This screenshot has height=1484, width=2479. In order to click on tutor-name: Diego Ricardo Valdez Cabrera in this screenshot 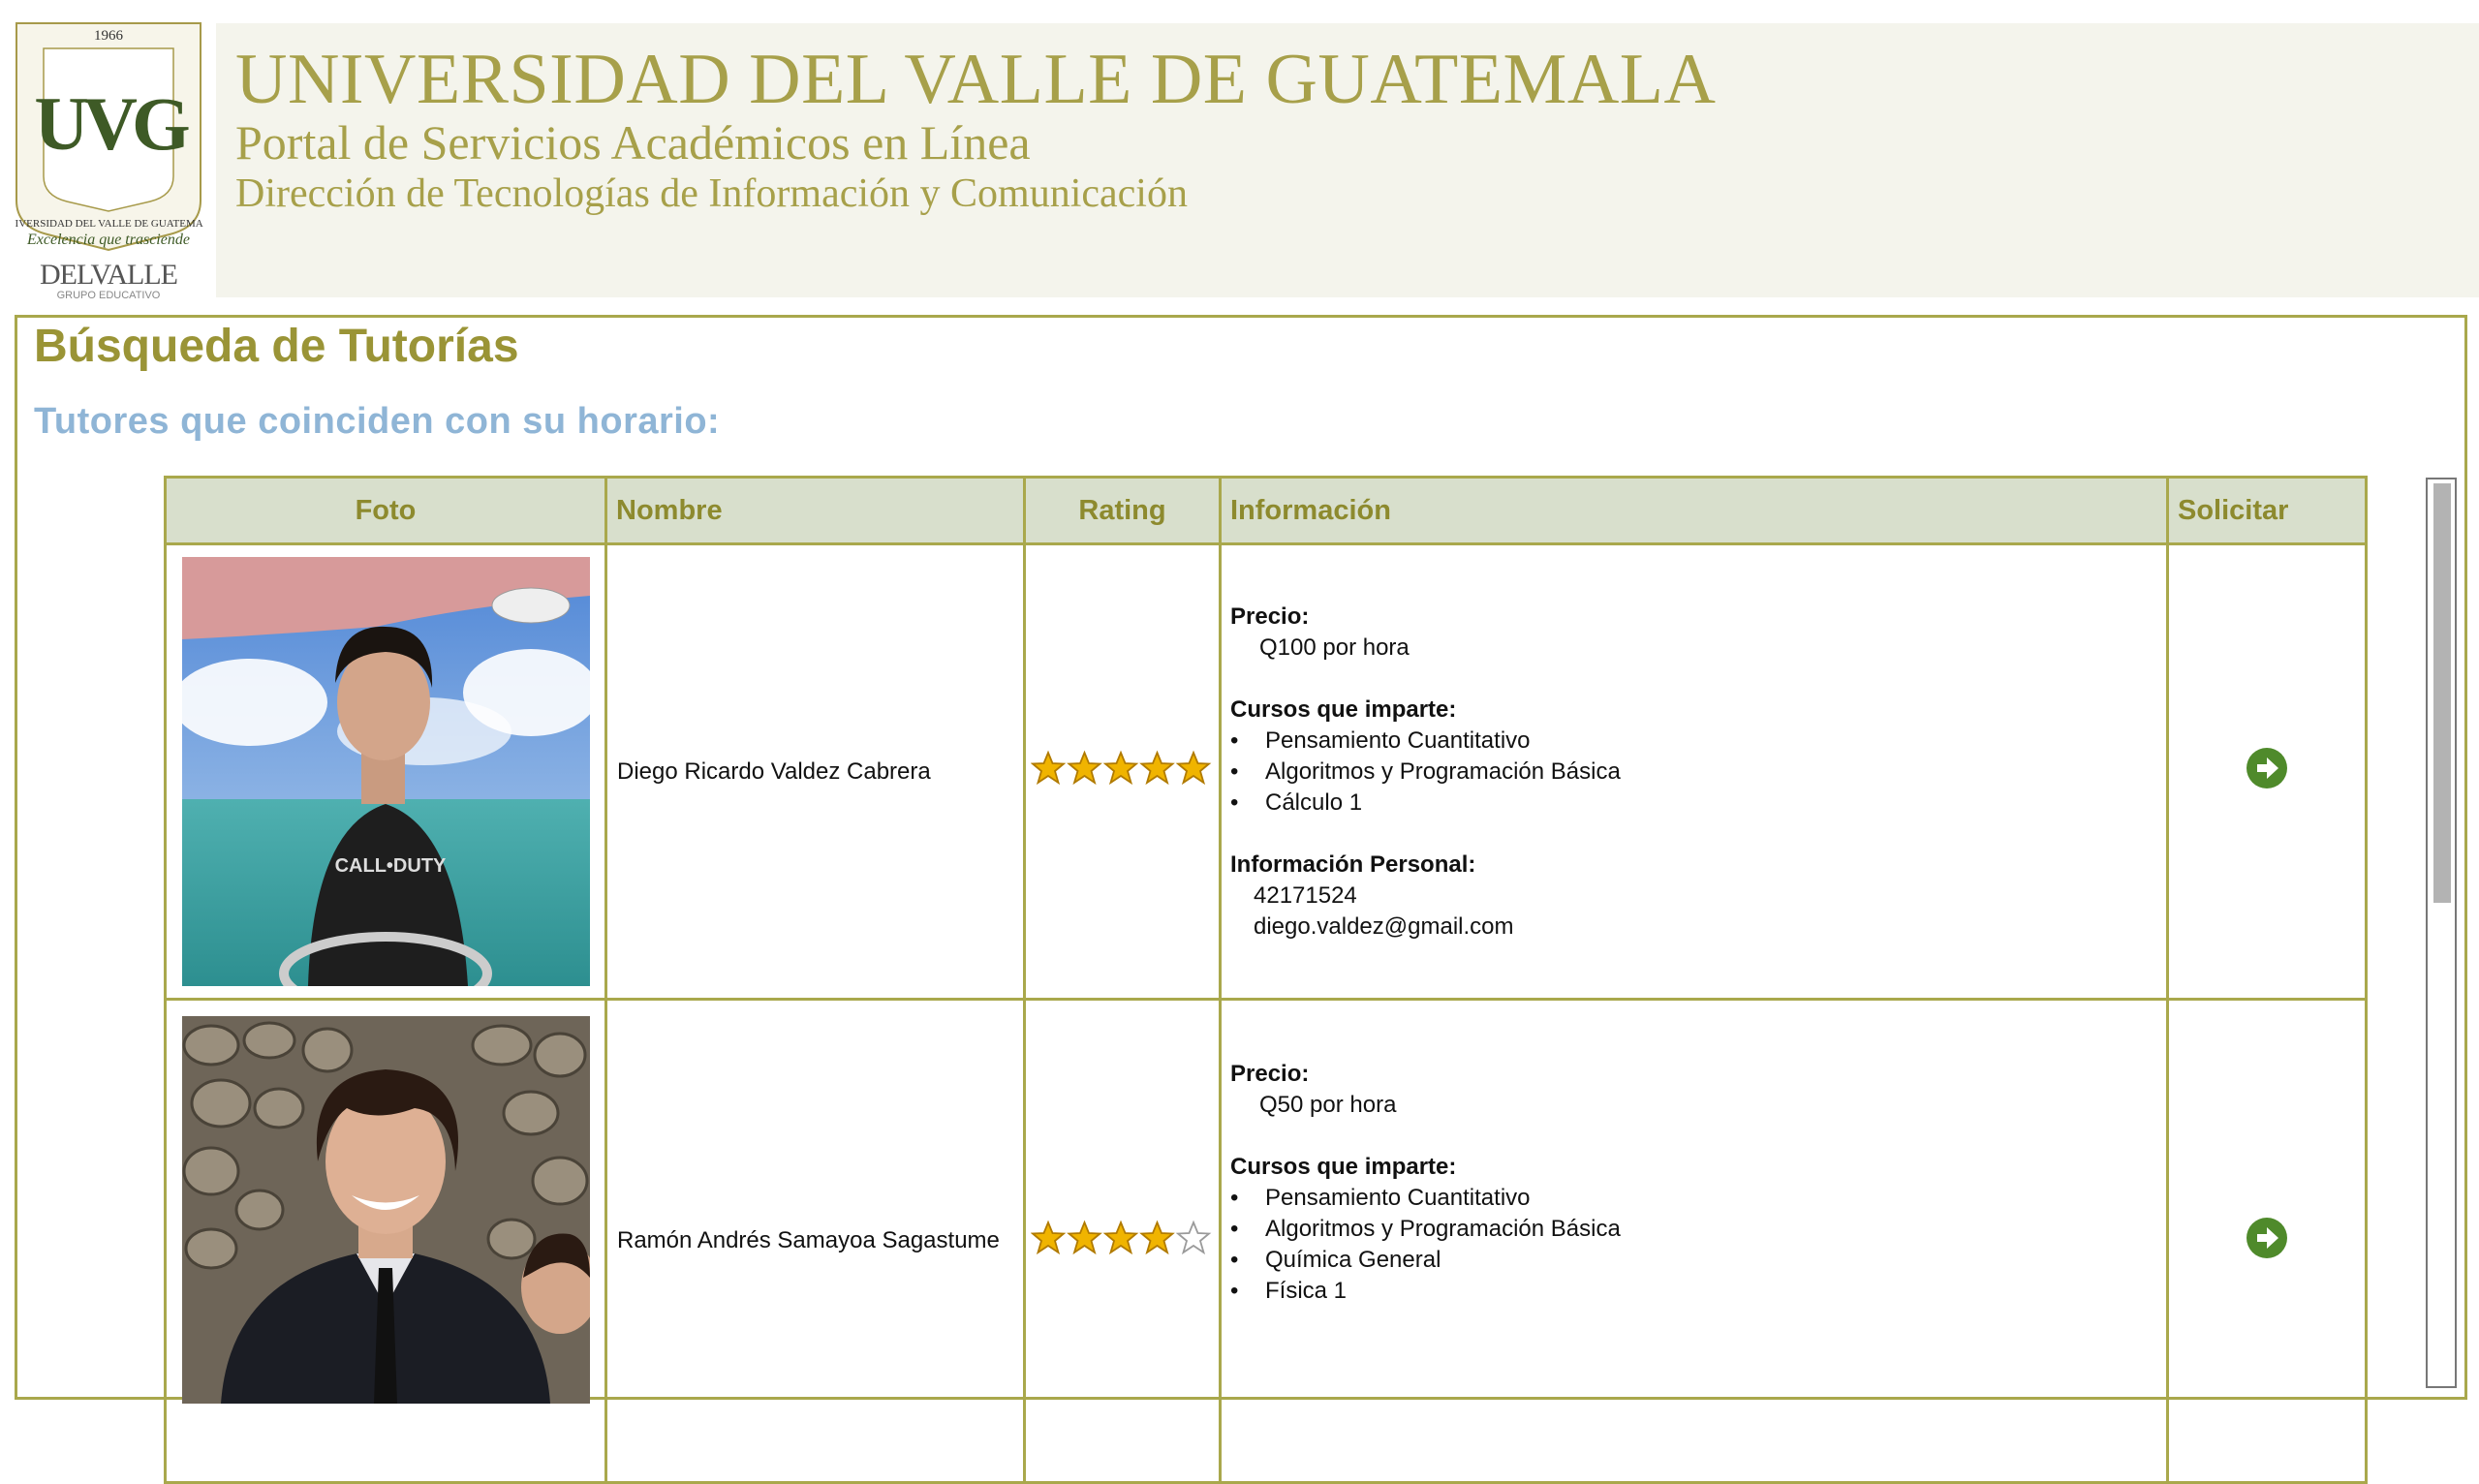, I will do `click(815, 771)`.